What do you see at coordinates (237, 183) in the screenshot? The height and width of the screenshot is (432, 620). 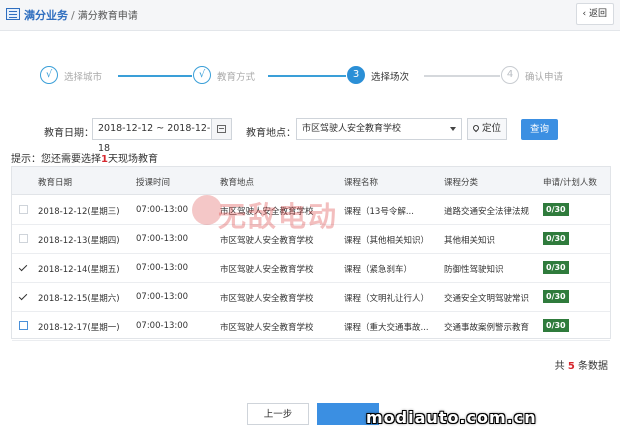 I see `column-header-place: 教育地点` at bounding box center [237, 183].